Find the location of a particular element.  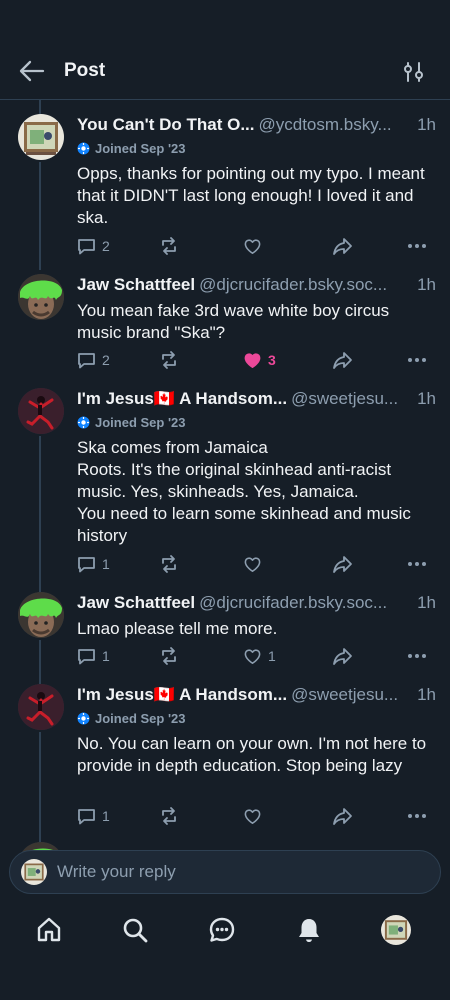

page-title: Post is located at coordinates (85, 70).